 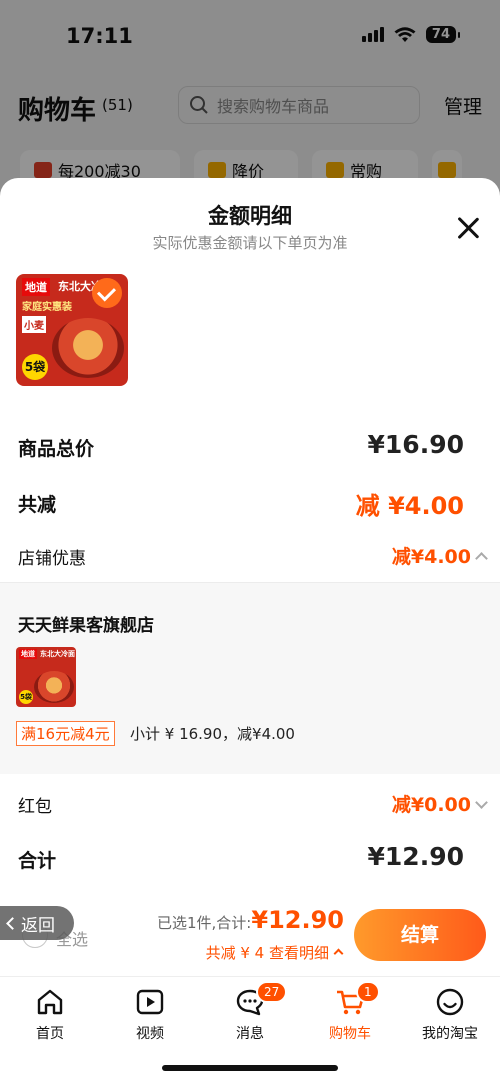 I want to click on view-detail-link: 共减 ¥ 4 查看明细, so click(x=274, y=952).